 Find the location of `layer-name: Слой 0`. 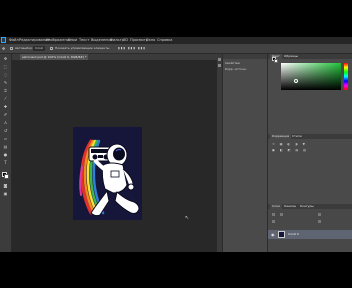

layer-name: Слой 0 is located at coordinates (293, 234).